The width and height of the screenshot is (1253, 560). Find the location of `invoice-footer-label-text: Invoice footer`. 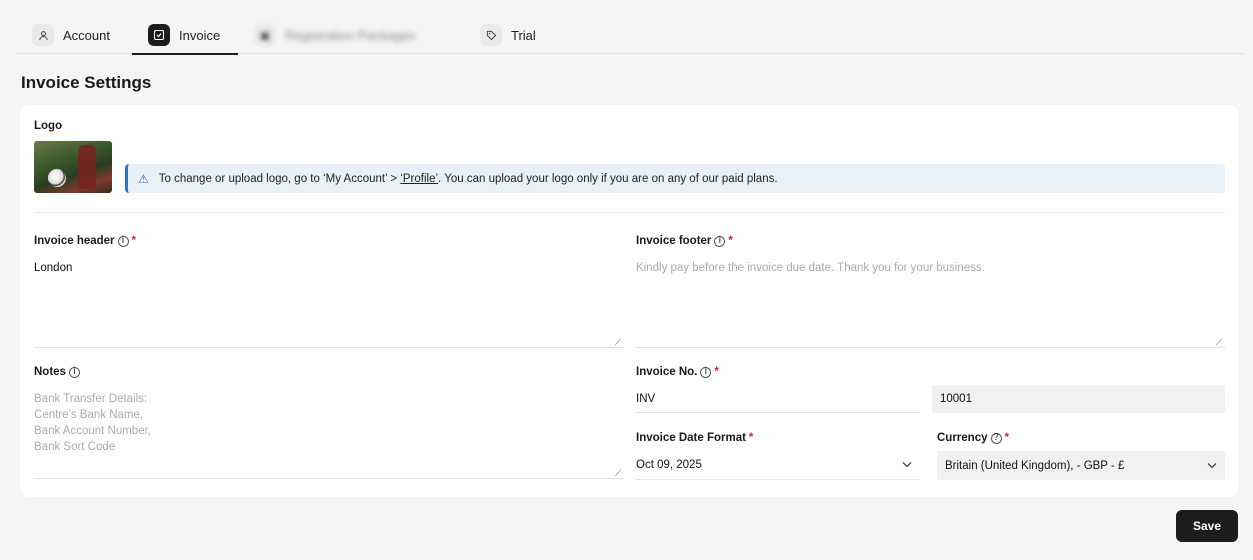

invoice-footer-label-text: Invoice footer is located at coordinates (674, 241).